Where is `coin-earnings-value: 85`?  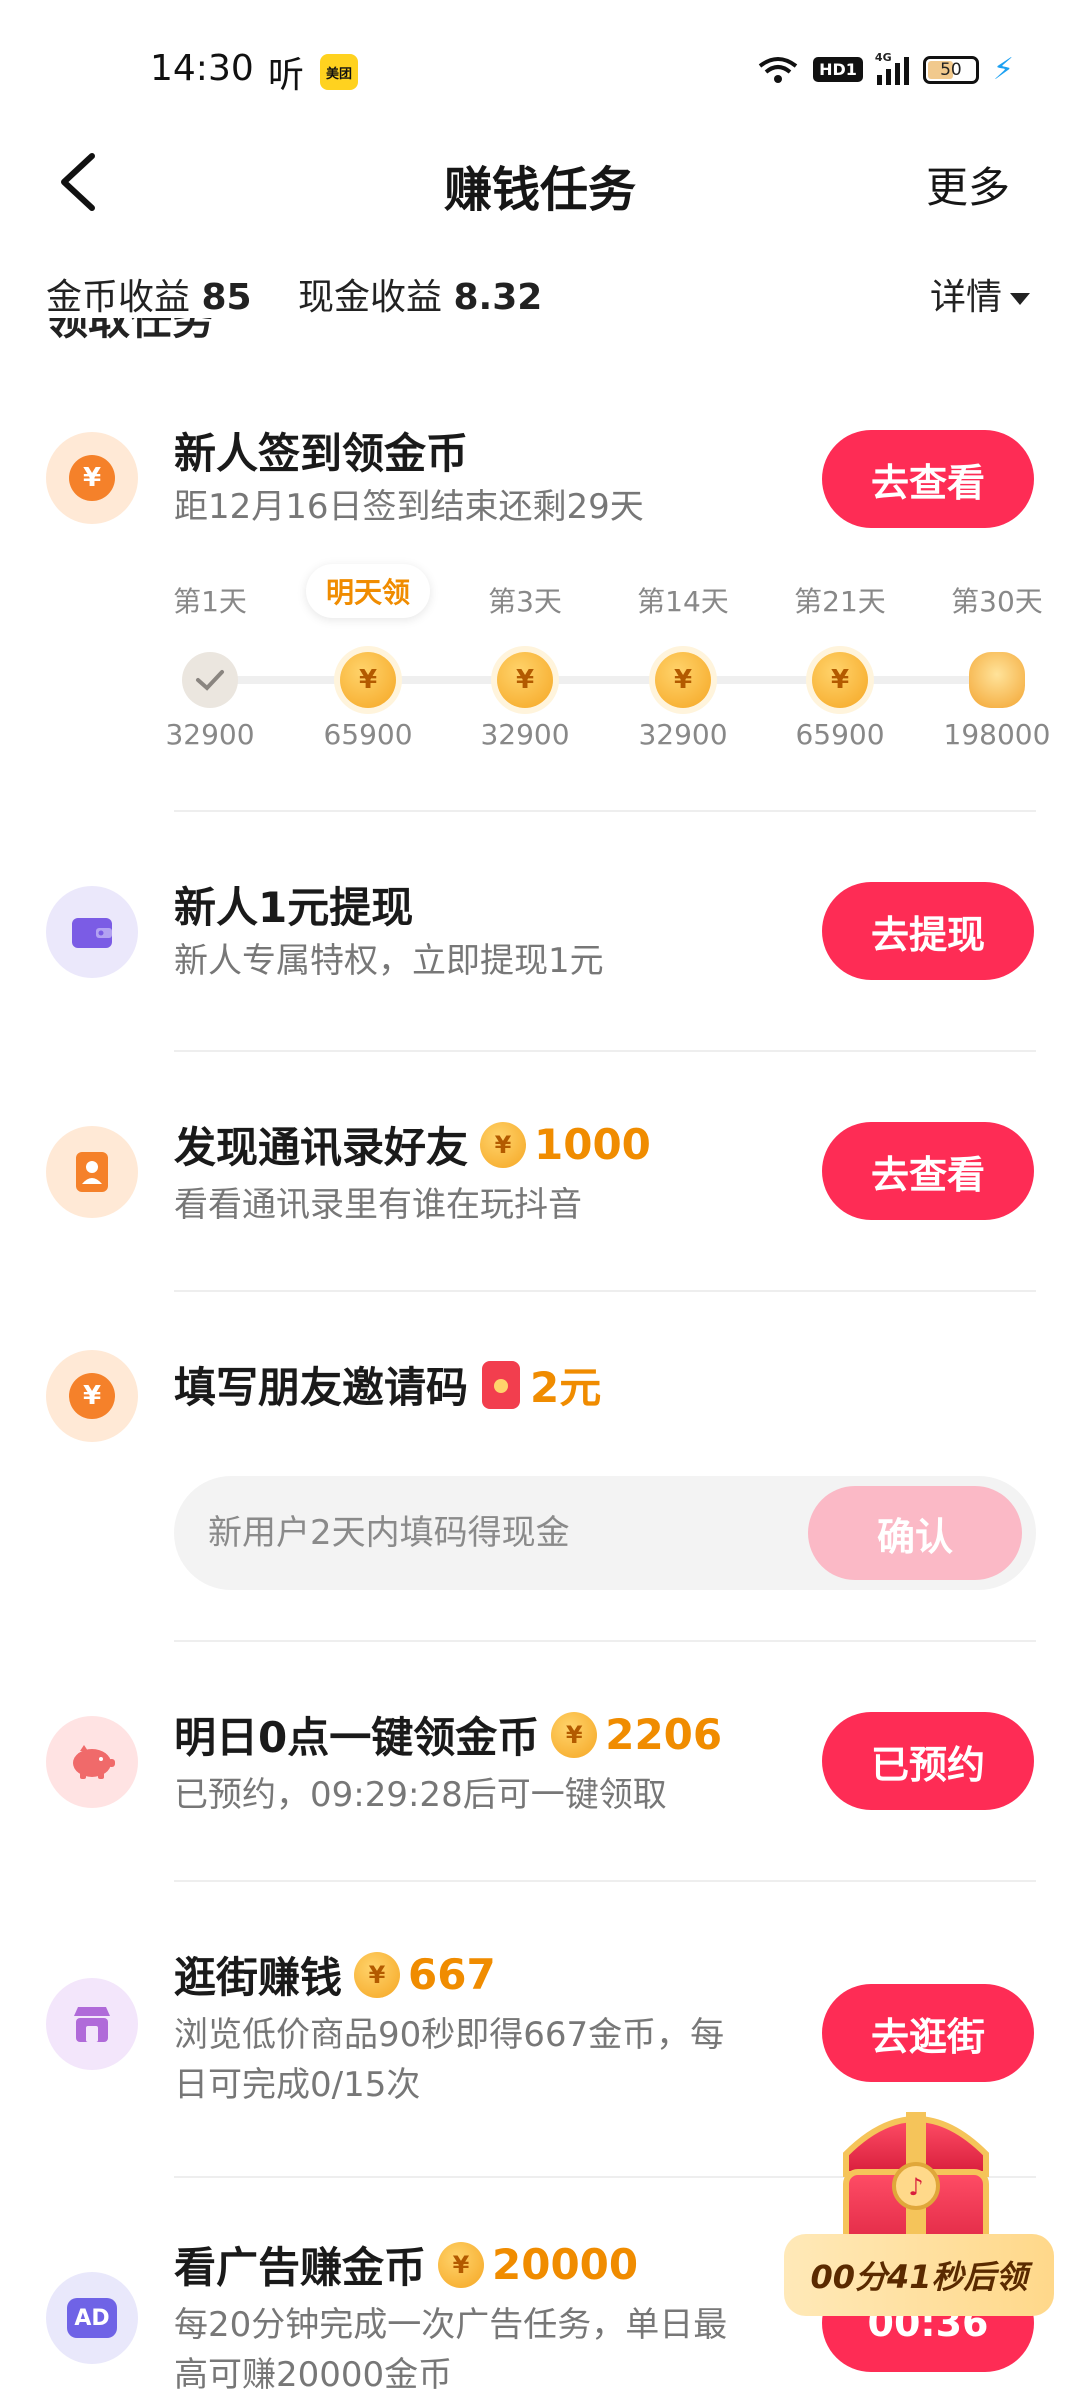 coin-earnings-value: 85 is located at coordinates (226, 297).